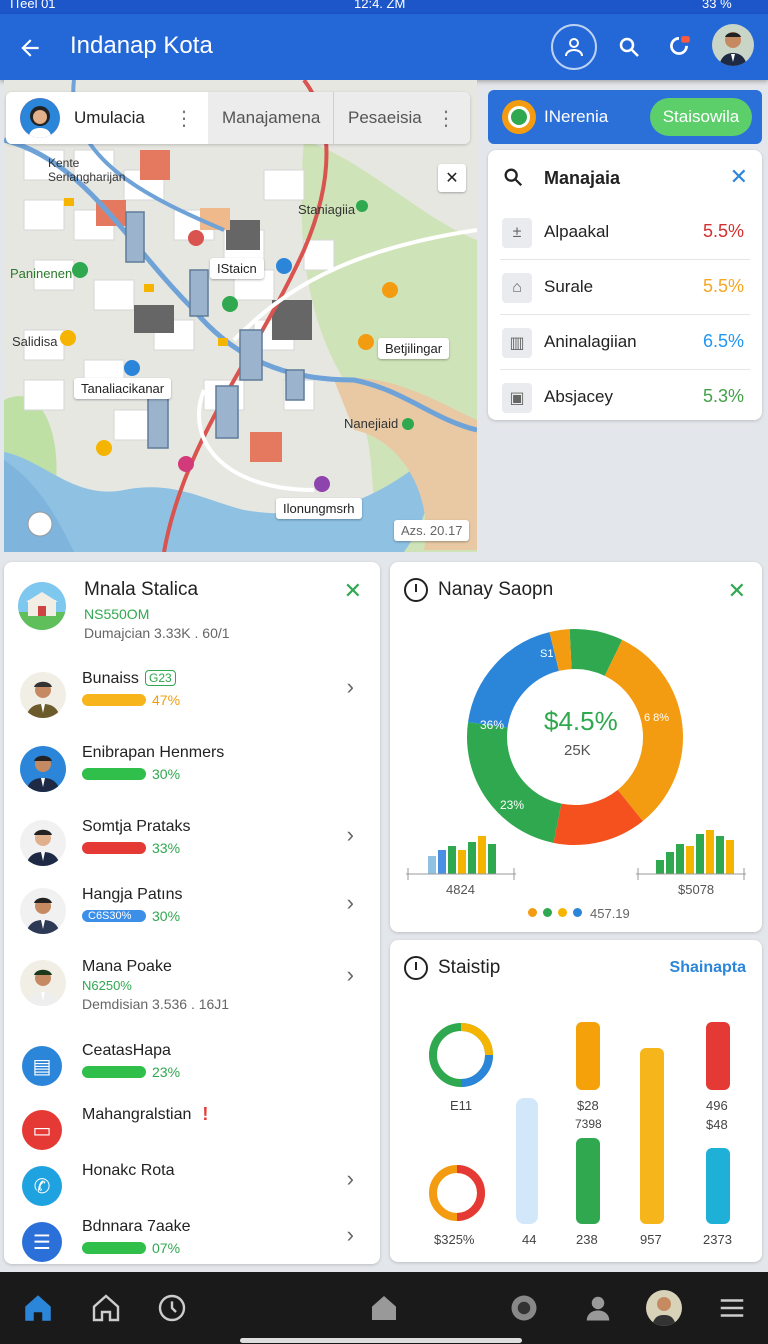 The image size is (768, 1344). Describe the element at coordinates (198, 1130) in the screenshot. I see `list-item: ▭ Mahangralstian!` at that location.